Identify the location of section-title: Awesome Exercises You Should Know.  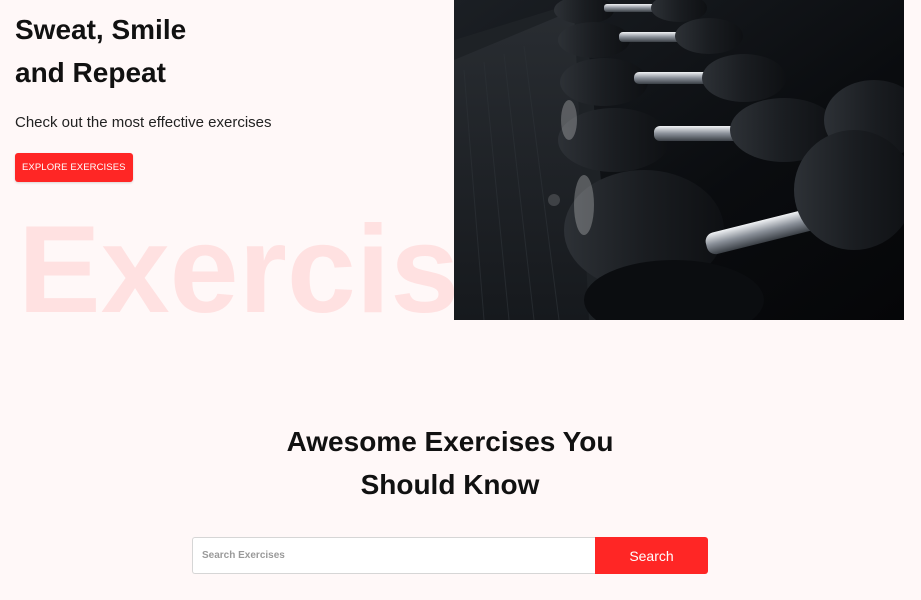
(450, 463).